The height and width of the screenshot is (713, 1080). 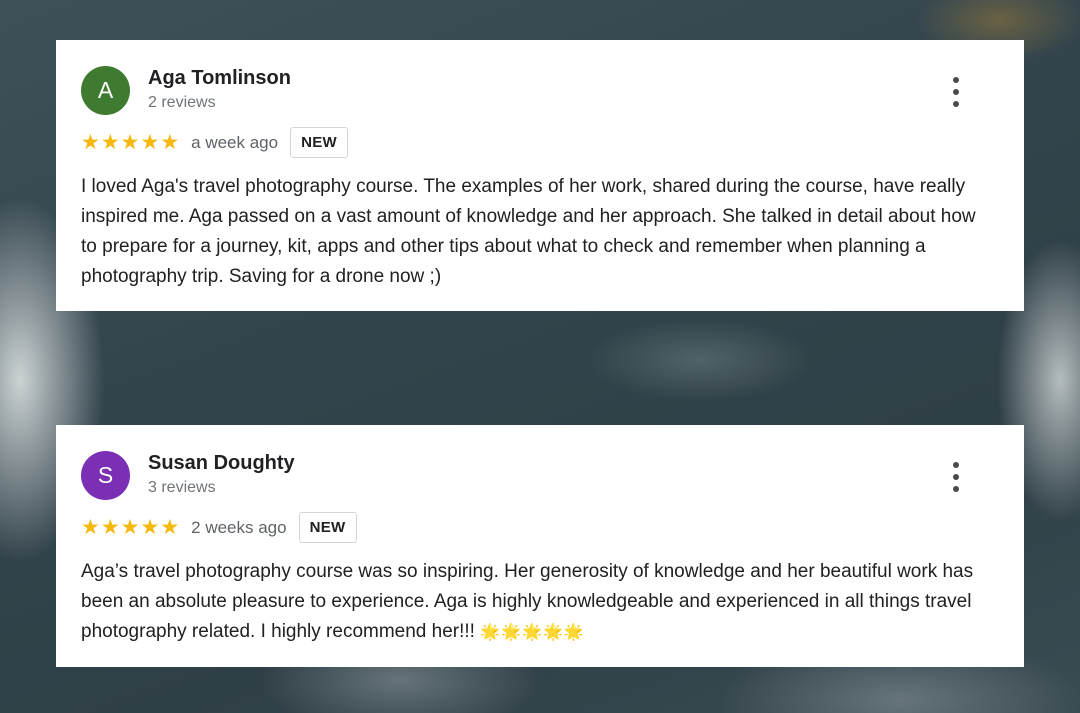 I want to click on review-count: 3 reviews, so click(x=182, y=487).